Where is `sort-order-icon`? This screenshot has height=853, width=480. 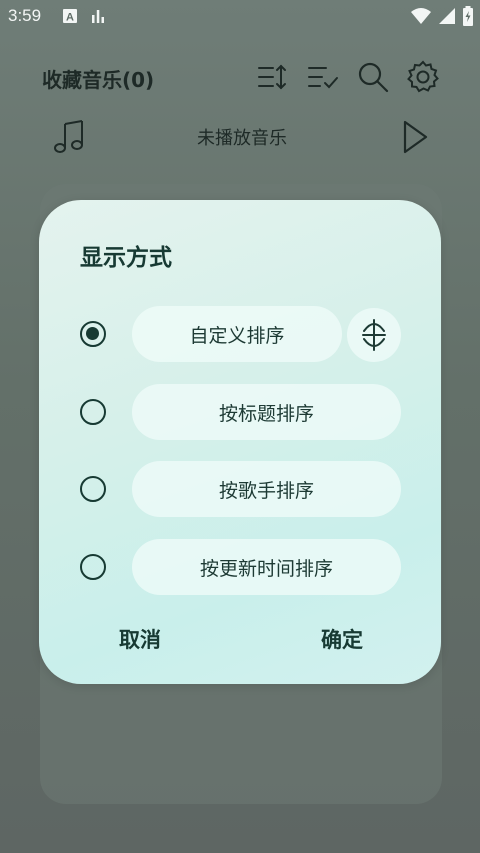 sort-order-icon is located at coordinates (273, 77).